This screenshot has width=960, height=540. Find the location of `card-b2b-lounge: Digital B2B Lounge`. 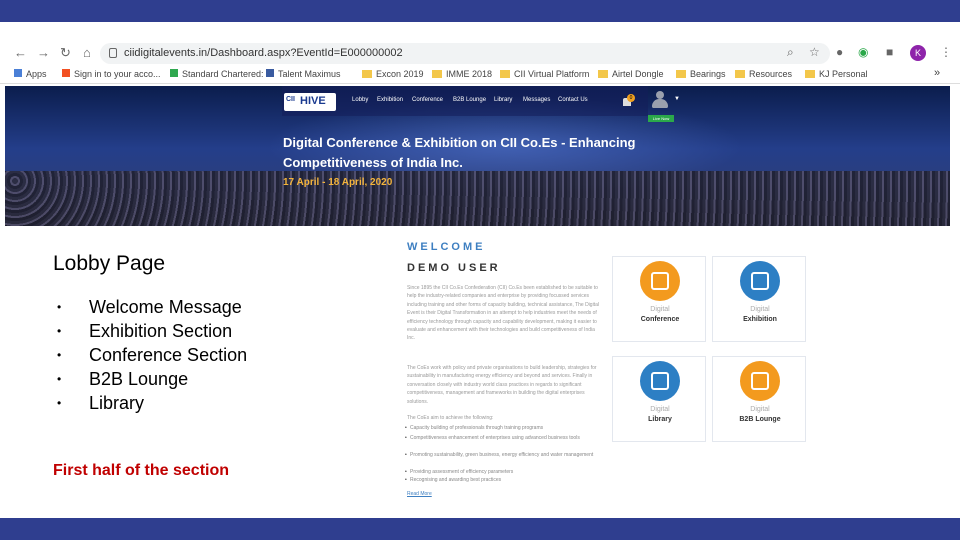

card-b2b-lounge: Digital B2B Lounge is located at coordinates (759, 399).